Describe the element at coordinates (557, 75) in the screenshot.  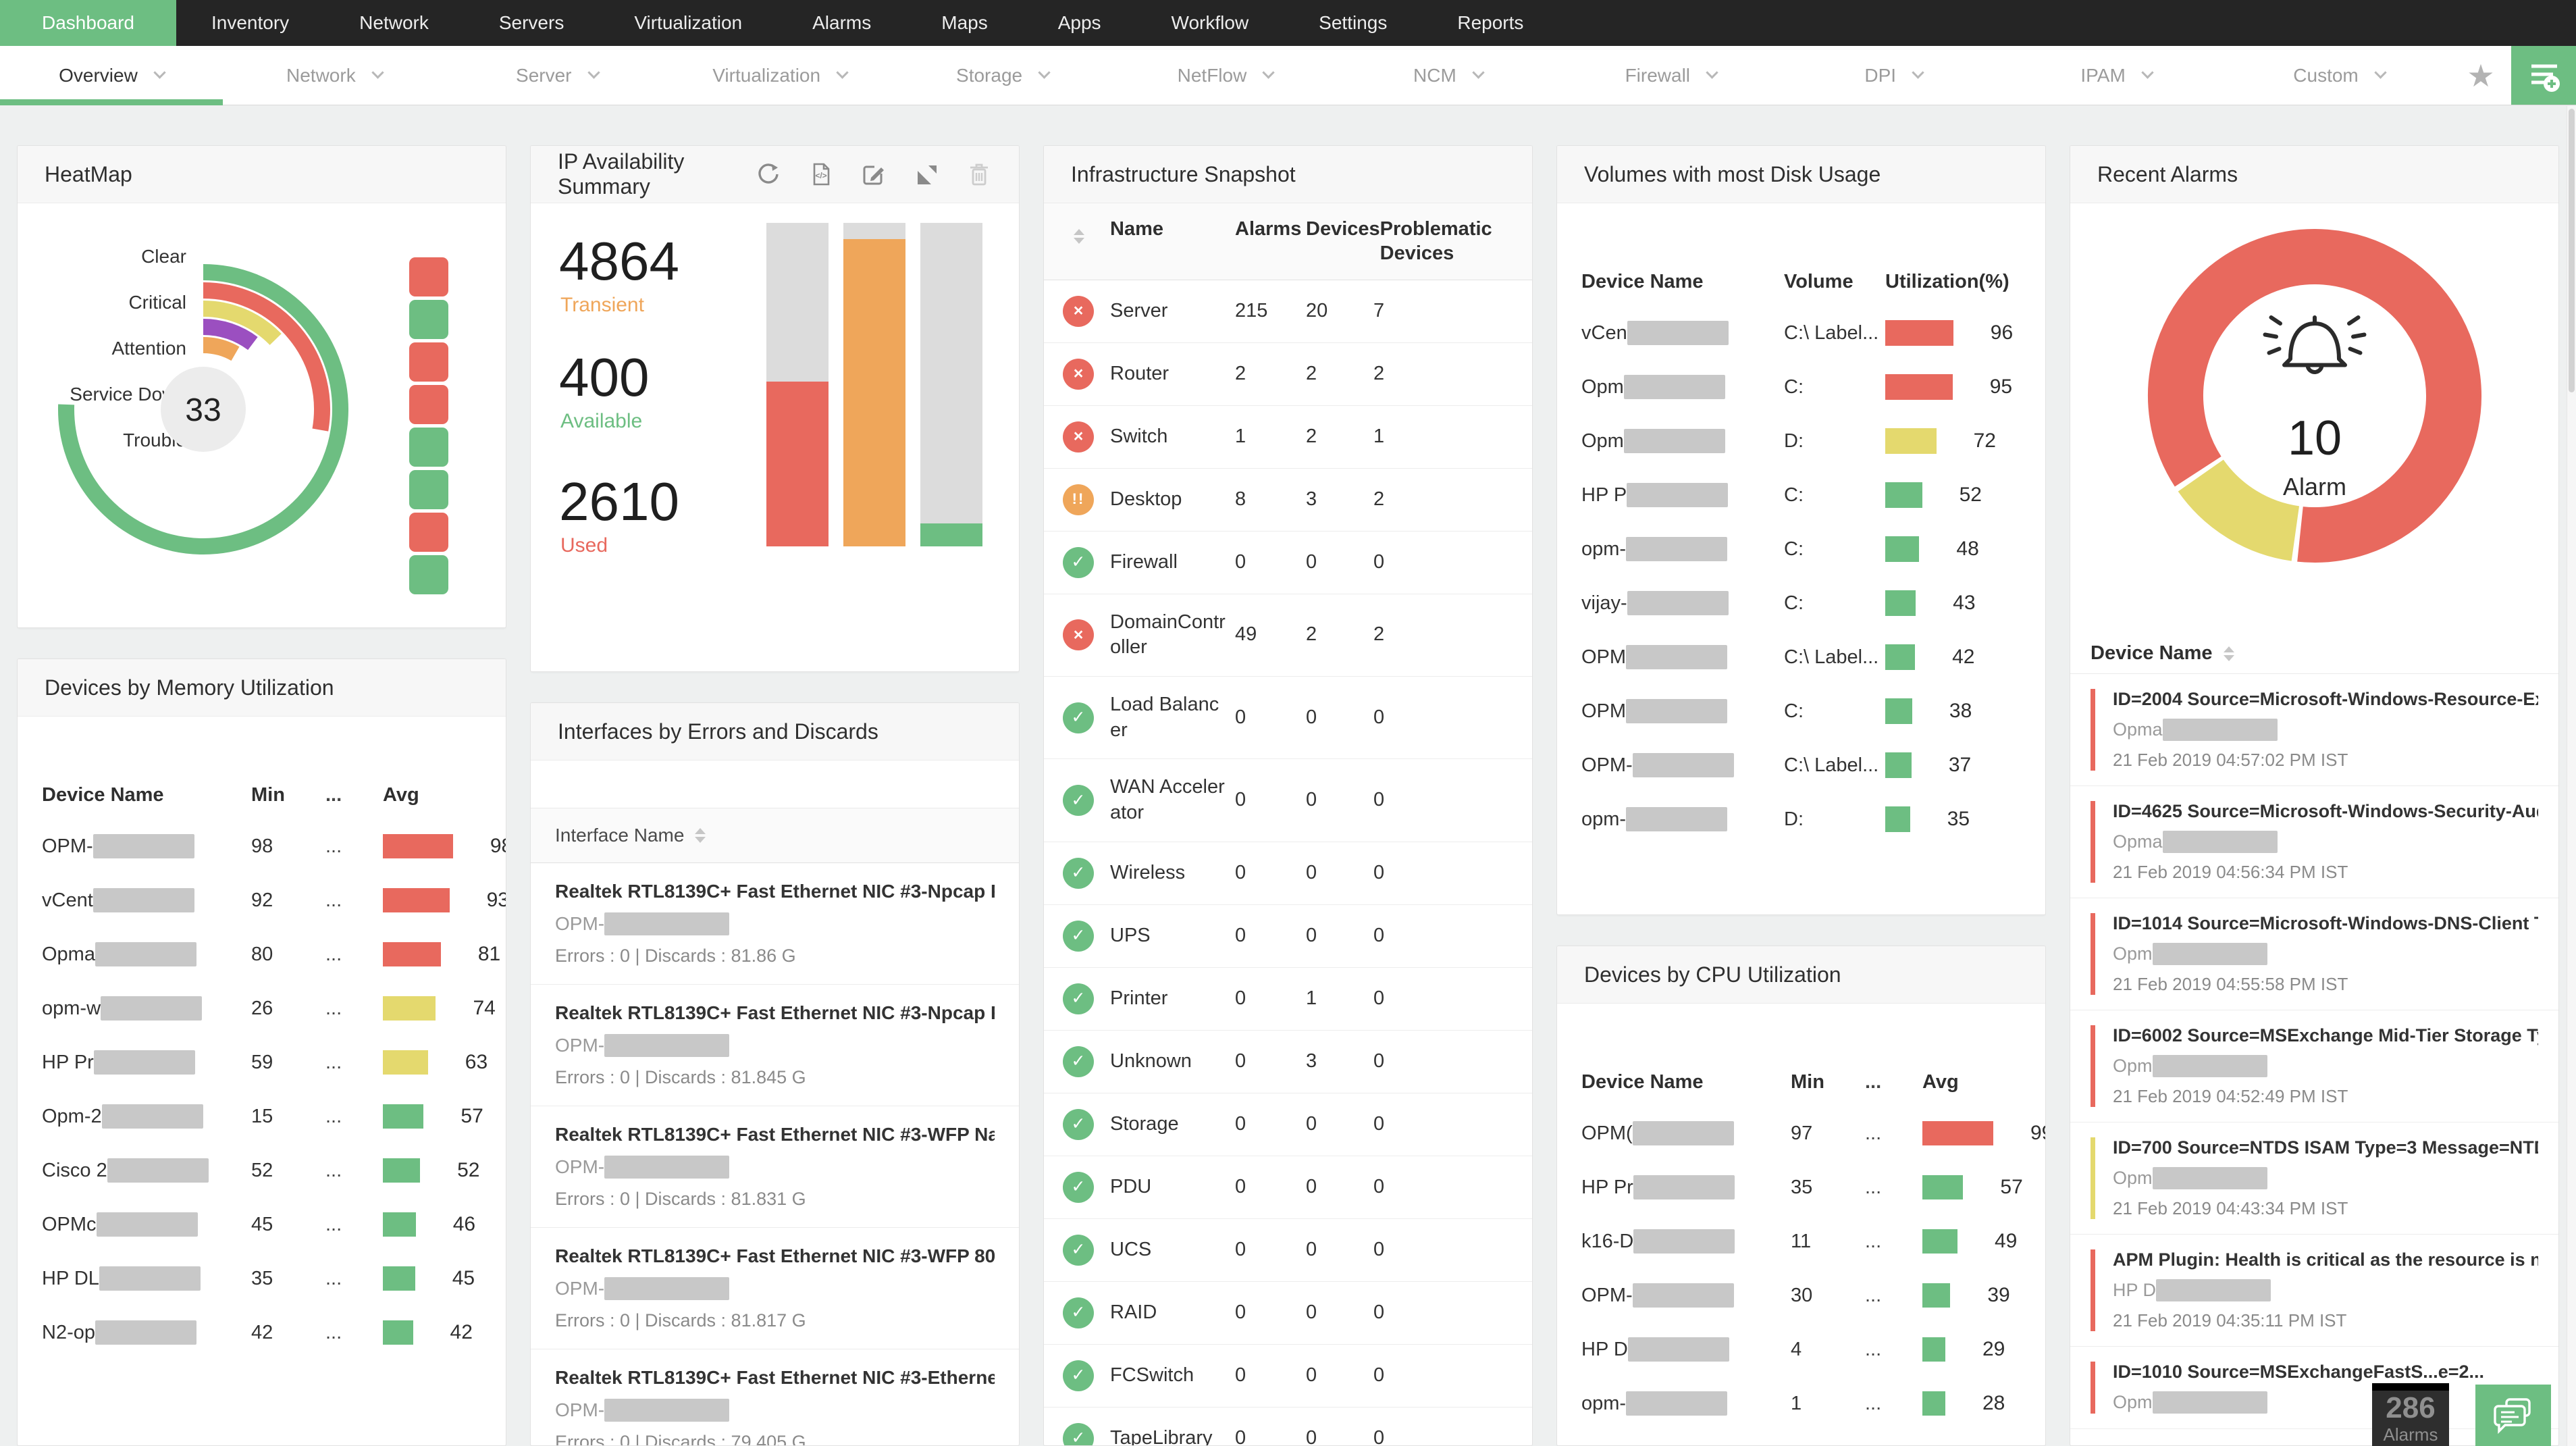
I see `tab-server: Server` at that location.